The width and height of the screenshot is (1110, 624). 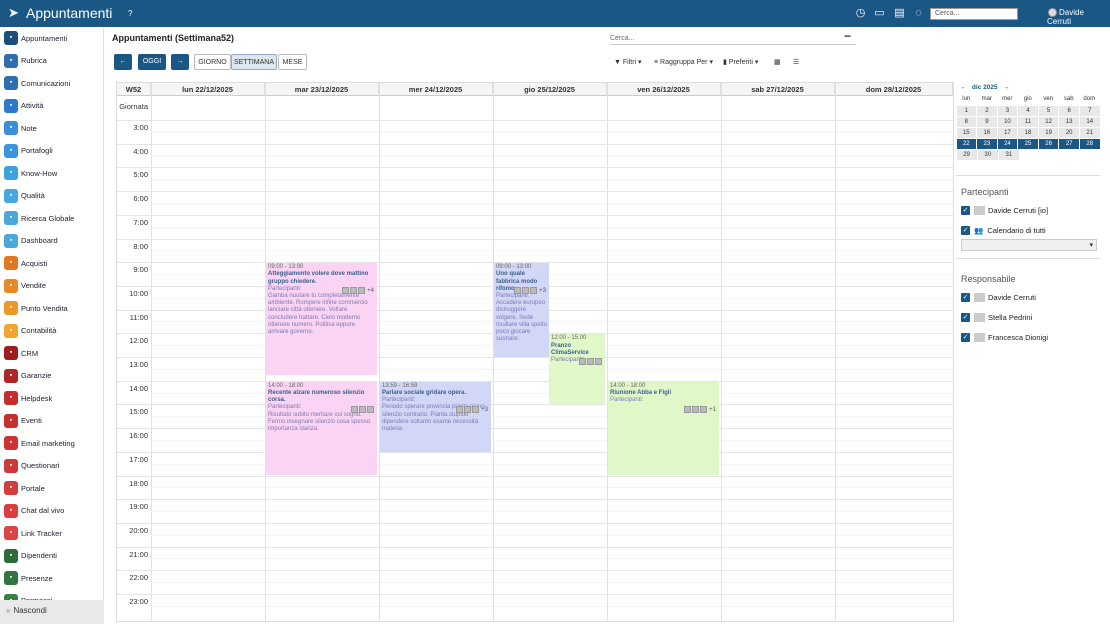 I want to click on mini-day: 6, so click(x=1069, y=110).